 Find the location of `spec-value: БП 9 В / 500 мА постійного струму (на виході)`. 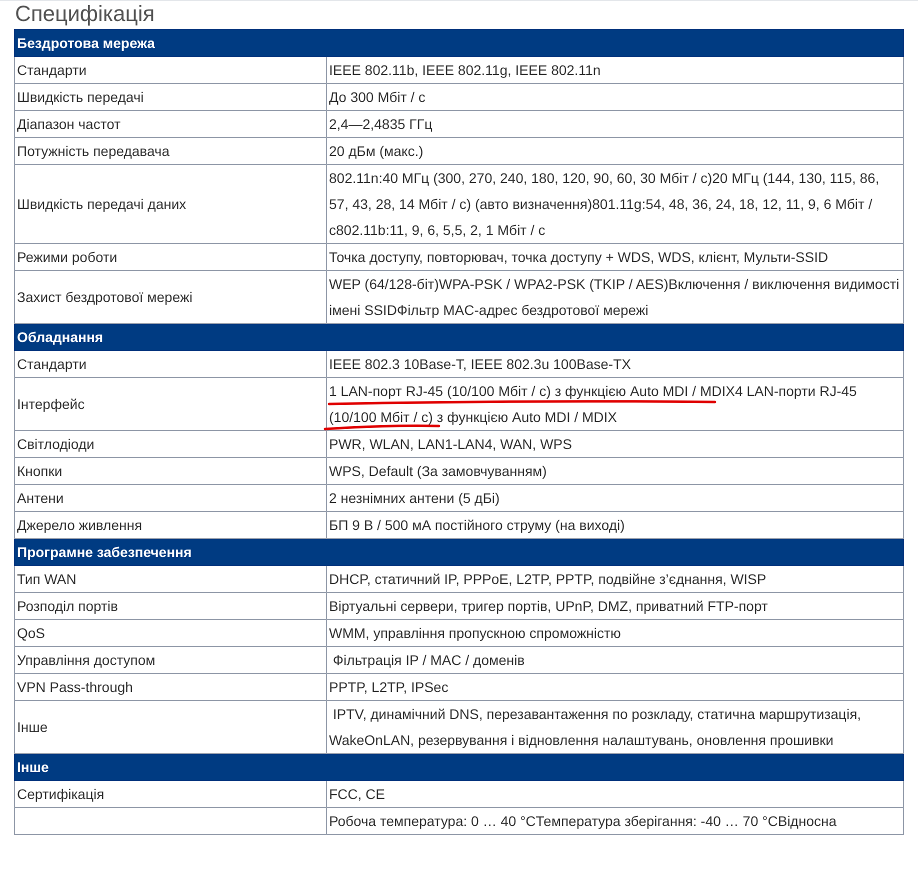

spec-value: БП 9 В / 500 мА постійного струму (на виході) is located at coordinates (477, 525).